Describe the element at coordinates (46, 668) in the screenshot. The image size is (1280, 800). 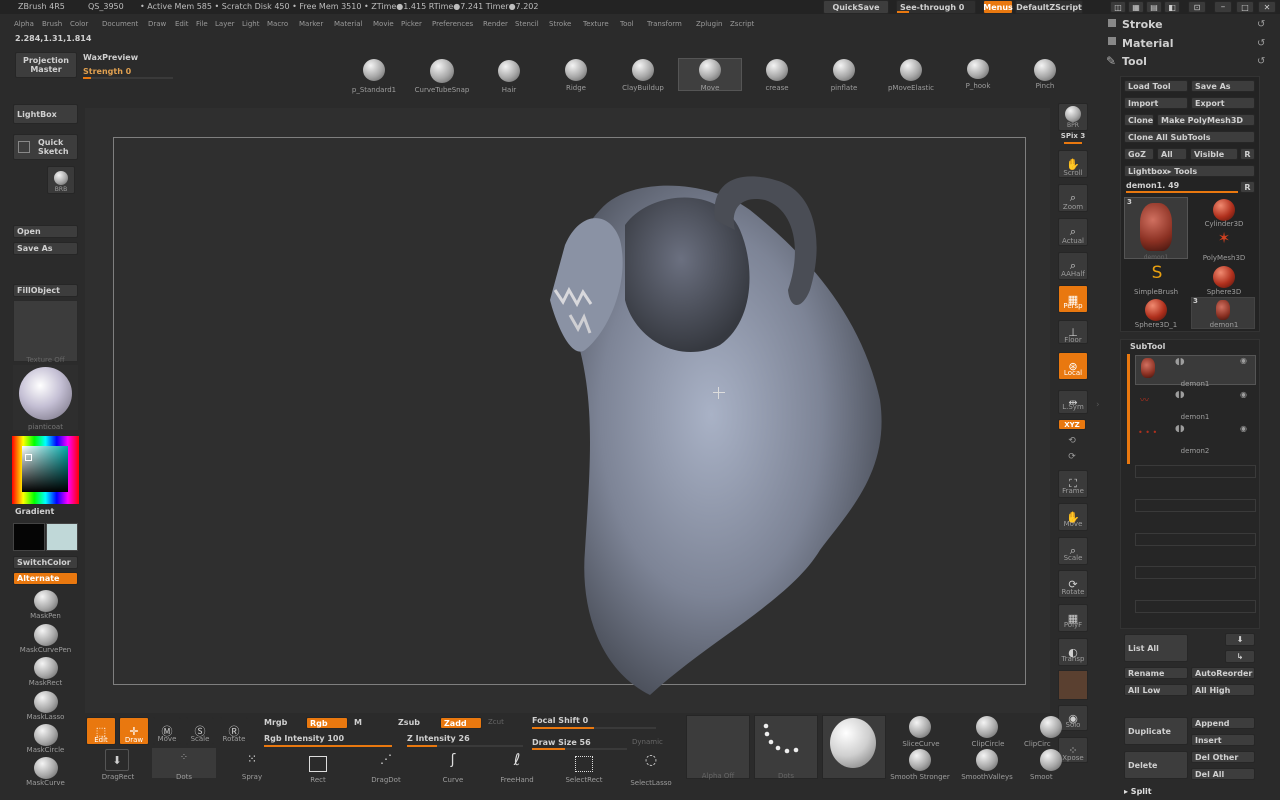
I see `mask-rect-icon` at that location.